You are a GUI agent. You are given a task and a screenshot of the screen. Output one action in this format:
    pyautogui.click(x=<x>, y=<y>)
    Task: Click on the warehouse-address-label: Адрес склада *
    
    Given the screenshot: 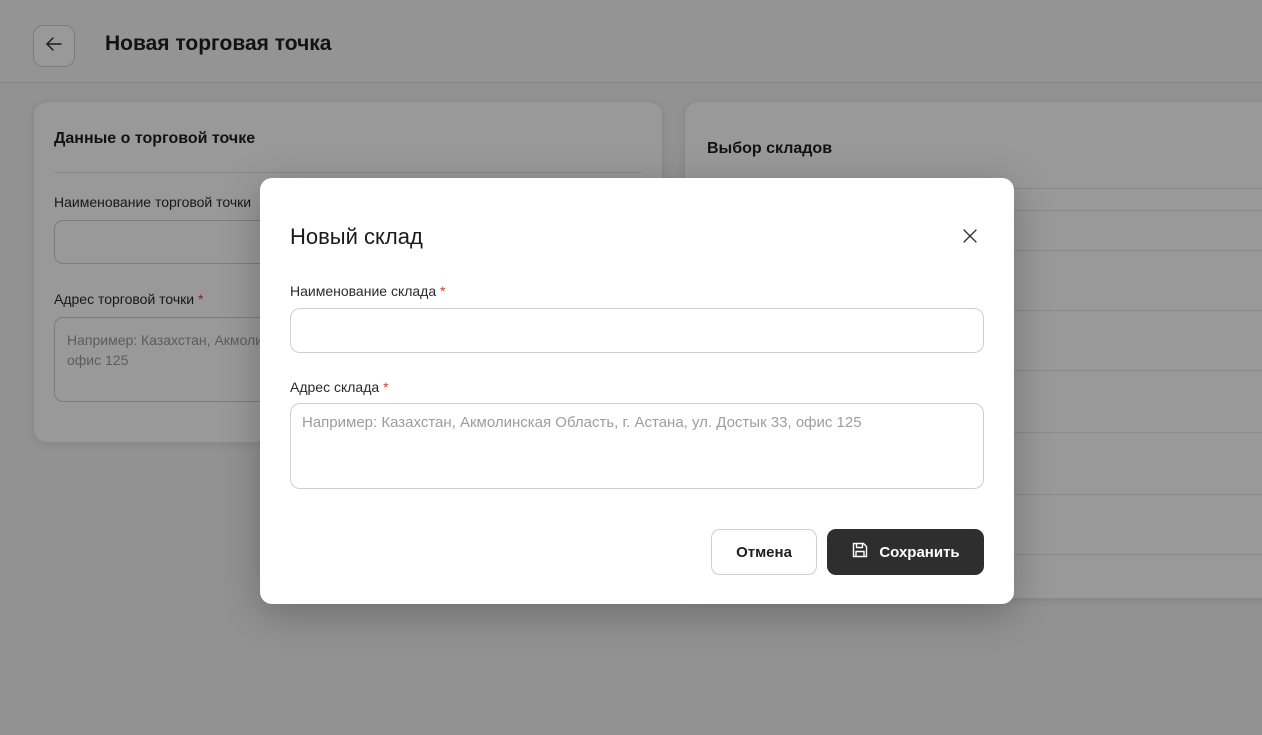 What is the action you would take?
    pyautogui.click(x=339, y=387)
    